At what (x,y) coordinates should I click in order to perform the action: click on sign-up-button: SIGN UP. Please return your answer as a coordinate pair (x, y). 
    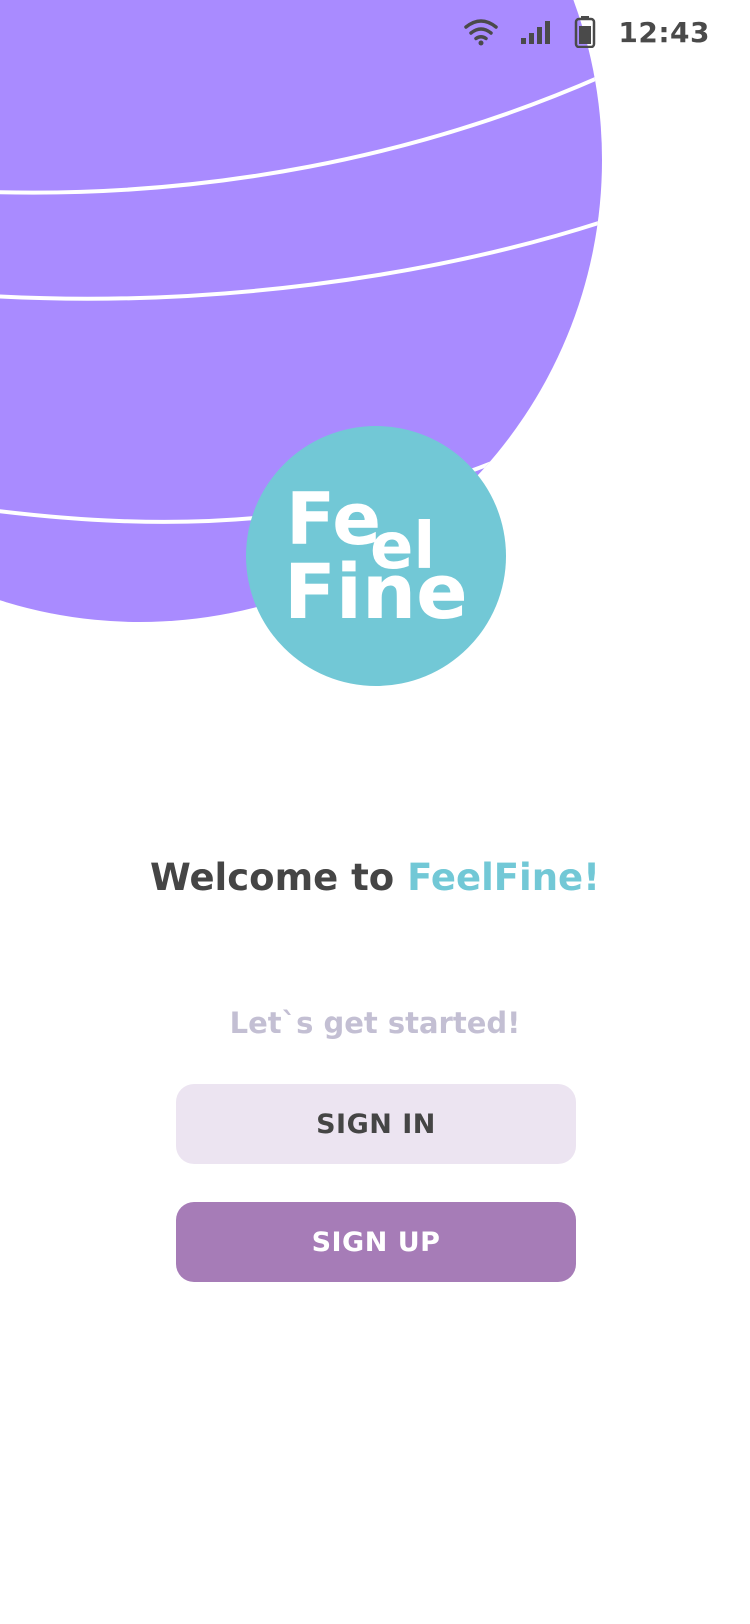
    Looking at the image, I should click on (376, 1242).